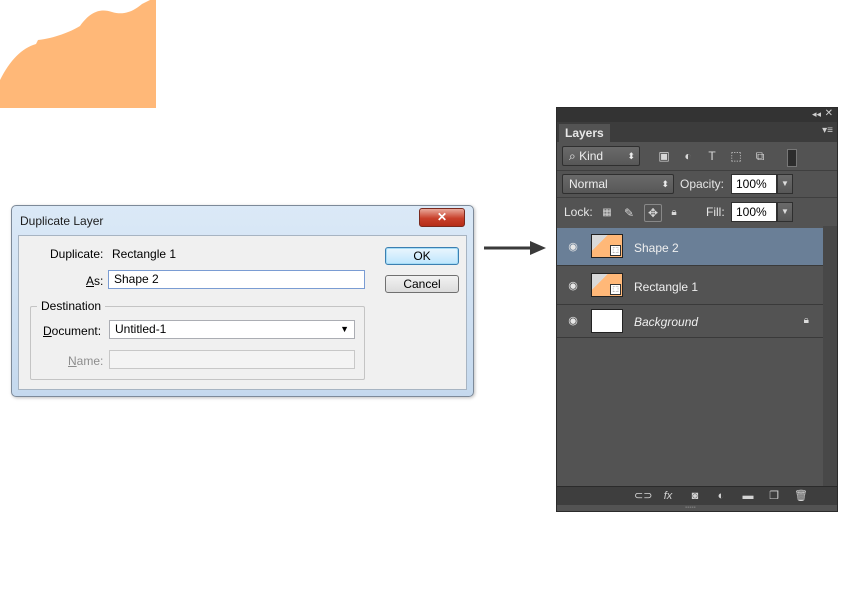 The height and width of the screenshot is (600, 850). Describe the element at coordinates (690, 247) in the screenshot. I see `layer-row-shape-2: ◉ ⬚ Shape 2` at that location.